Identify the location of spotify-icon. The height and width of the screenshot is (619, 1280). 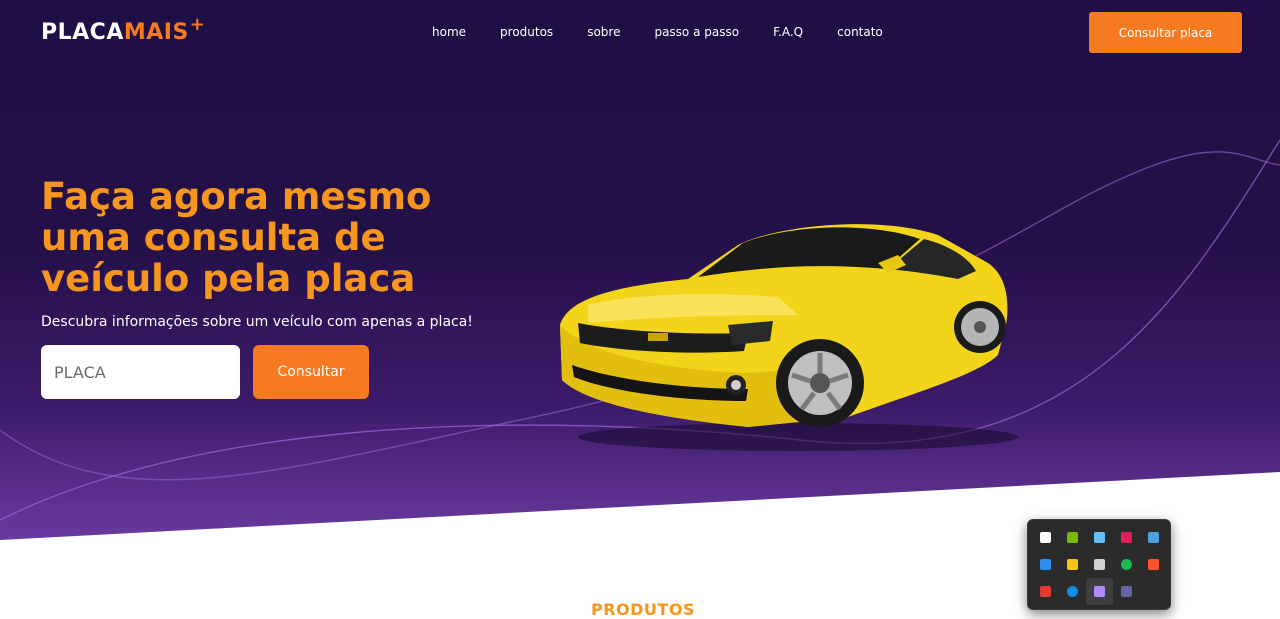
(1126, 564).